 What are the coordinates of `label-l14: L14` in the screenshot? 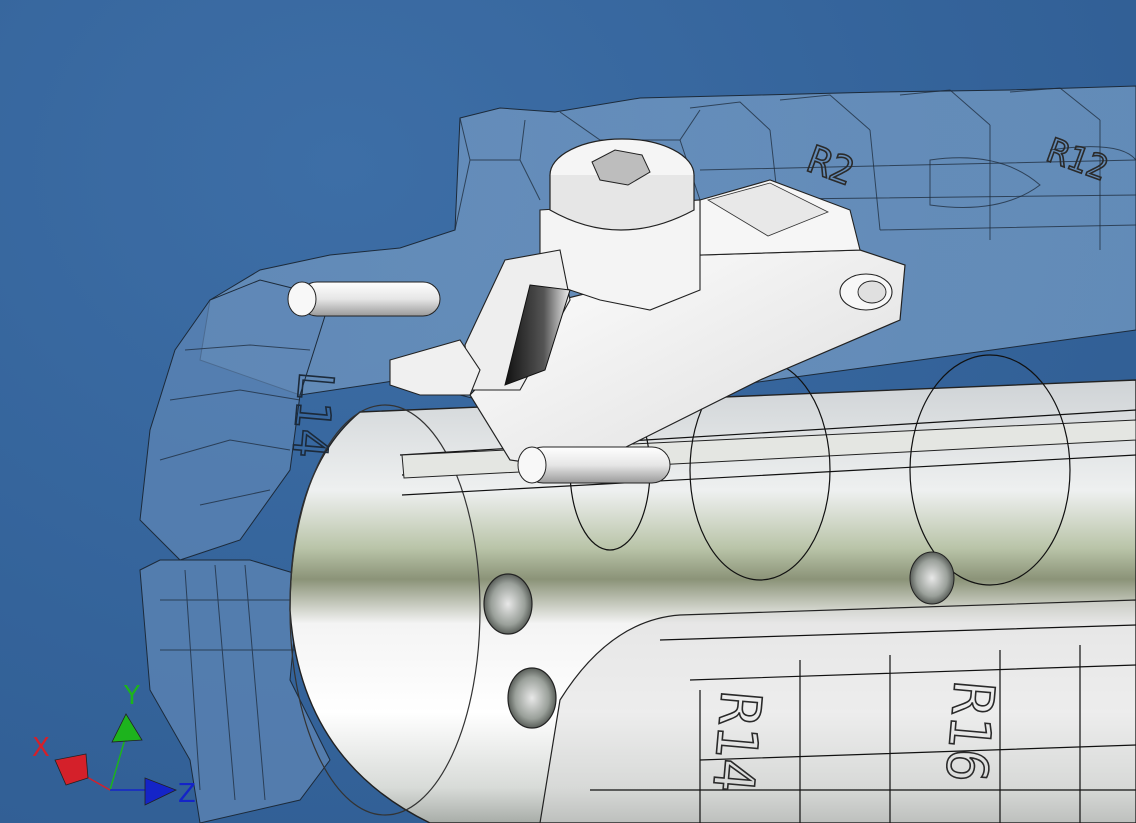 It's located at (311, 414).